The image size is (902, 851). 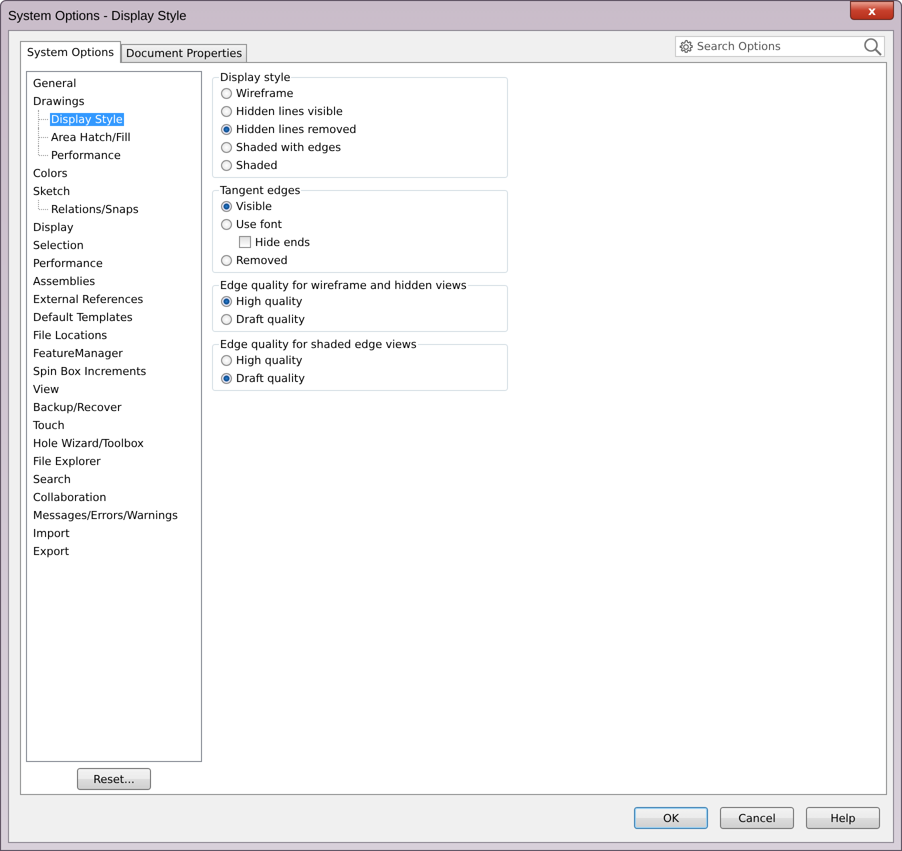 I want to click on tree-item: Selection, so click(x=58, y=245).